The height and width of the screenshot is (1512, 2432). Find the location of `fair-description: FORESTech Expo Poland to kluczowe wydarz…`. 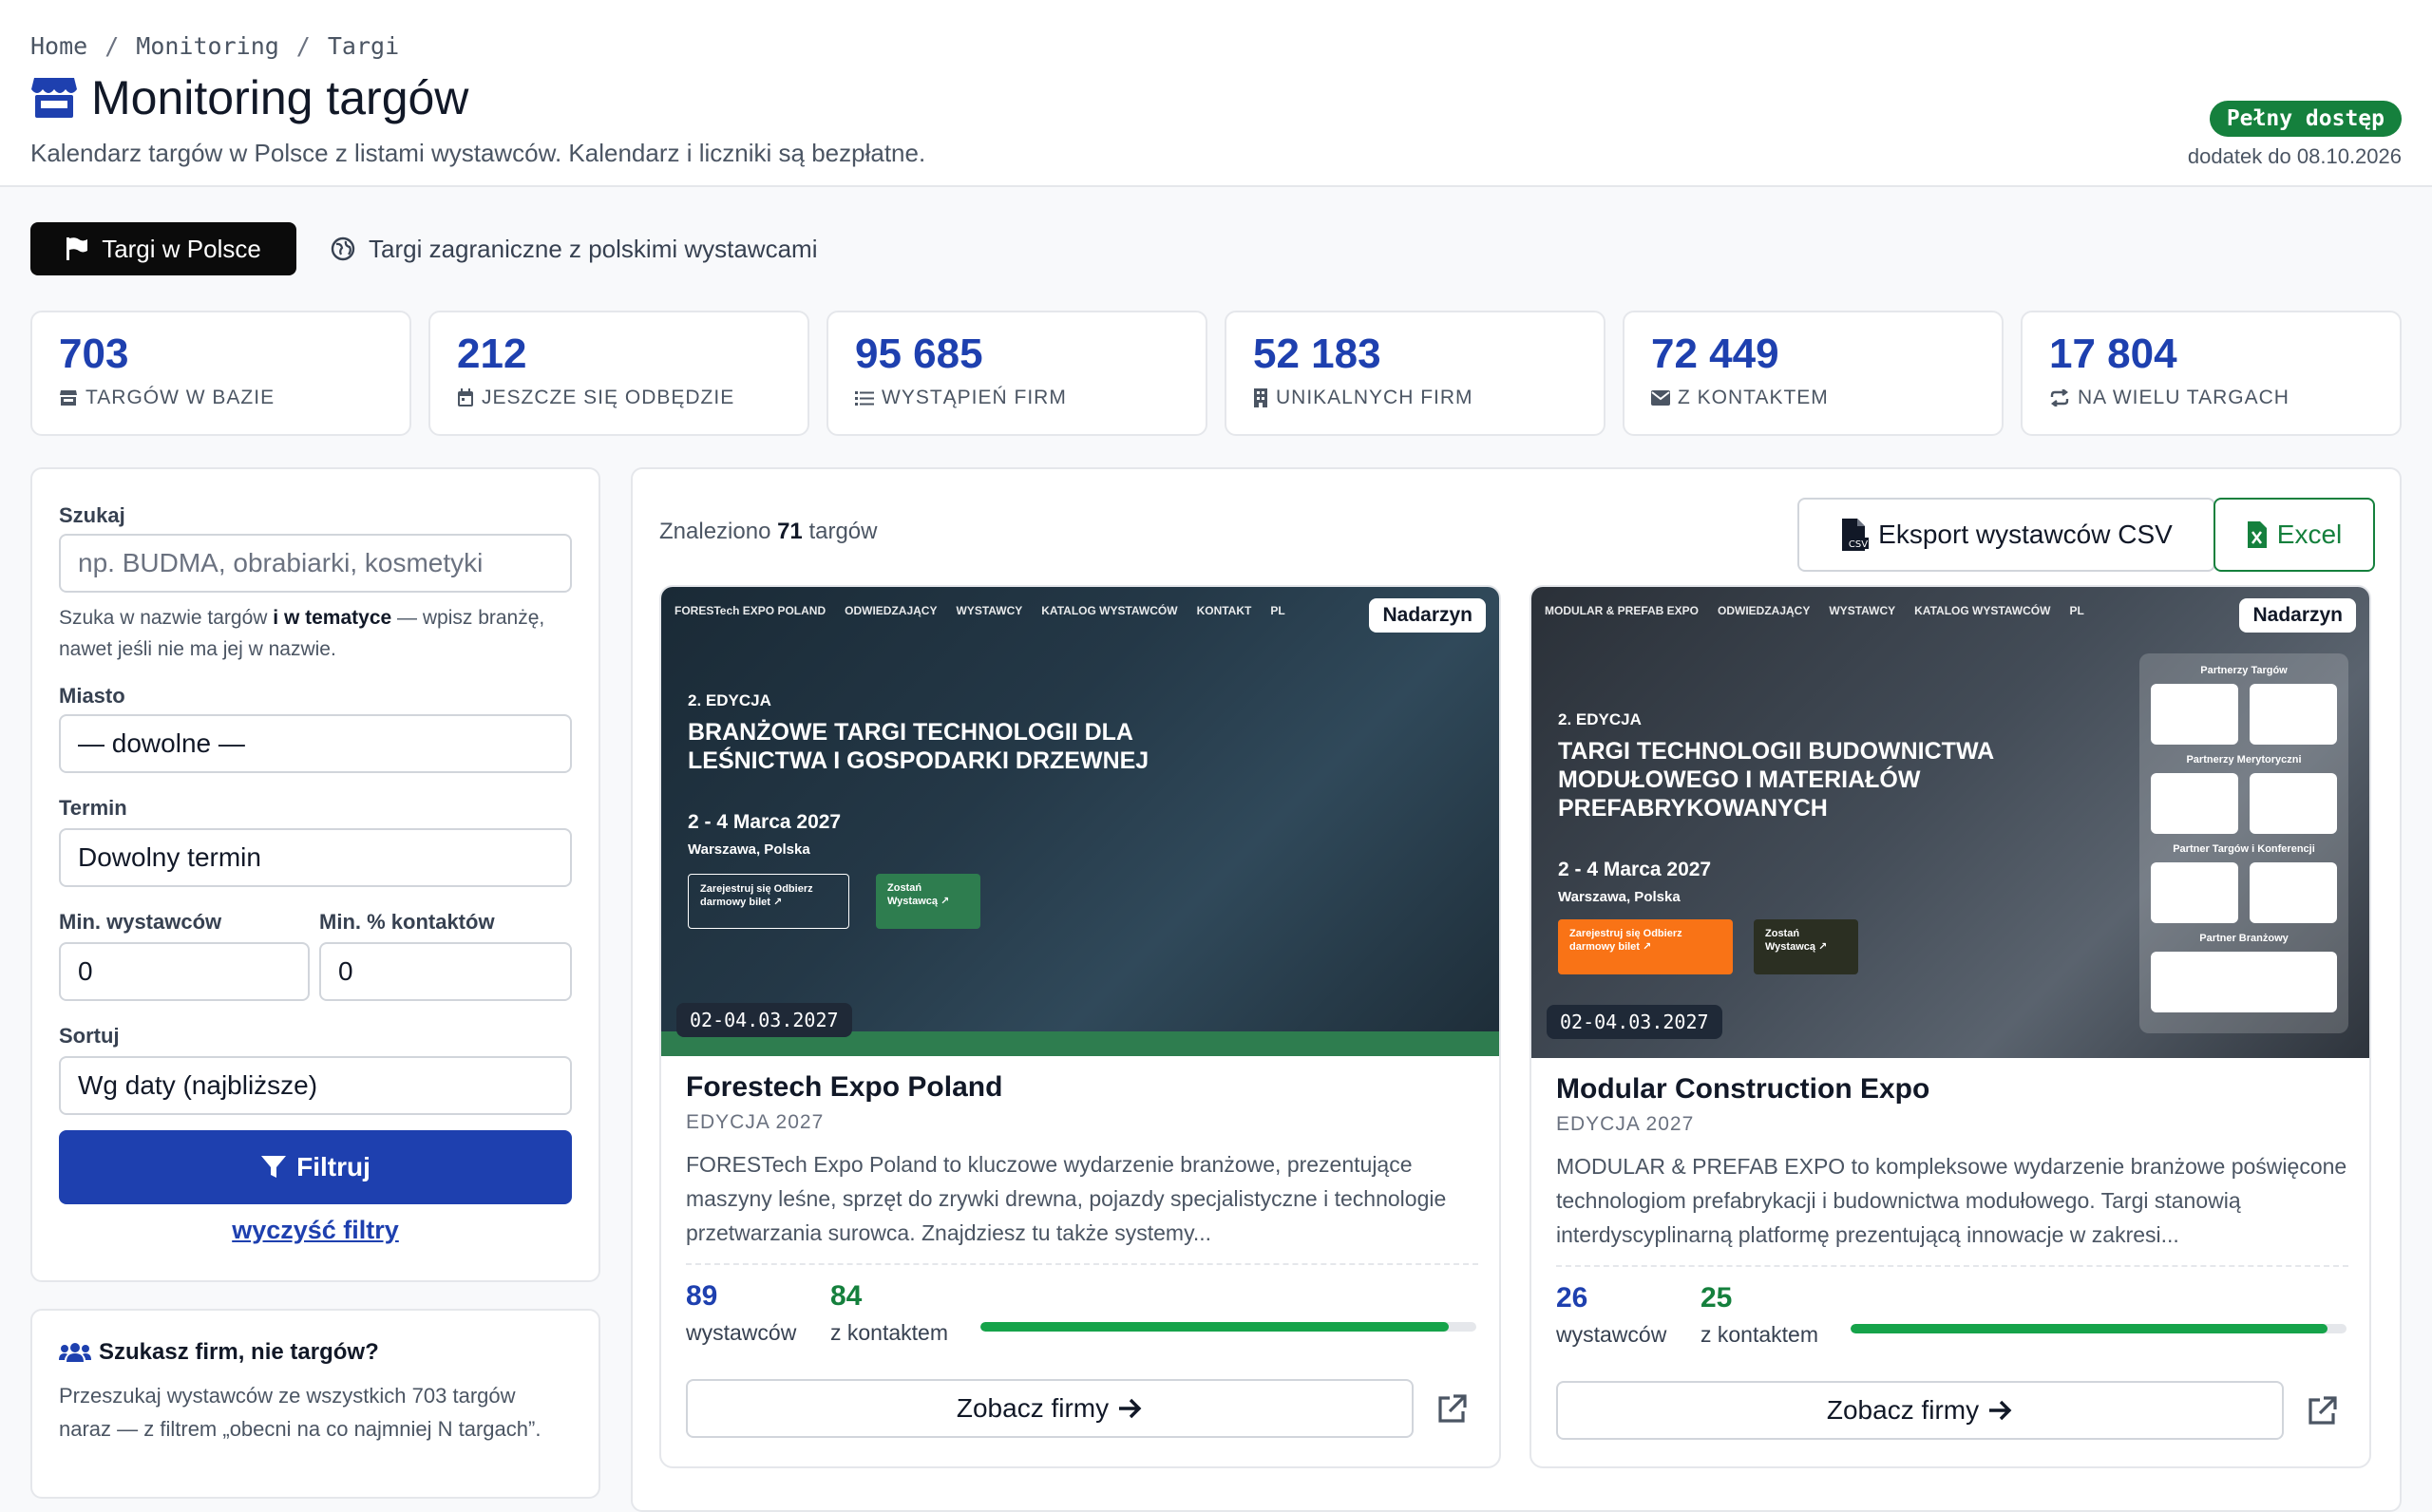

fair-description: FORESTech Expo Poland to kluczowe wydarz… is located at coordinates (1066, 1199).